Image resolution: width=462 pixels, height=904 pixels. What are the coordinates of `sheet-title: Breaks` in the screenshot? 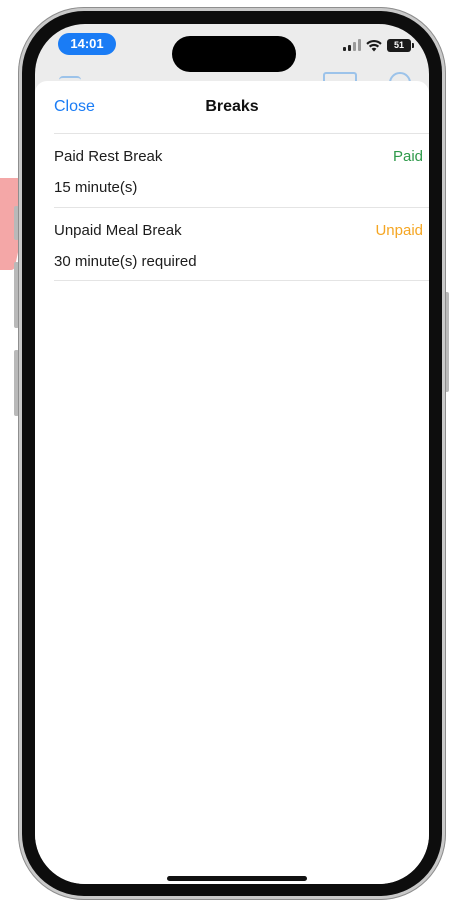 It's located at (232, 106).